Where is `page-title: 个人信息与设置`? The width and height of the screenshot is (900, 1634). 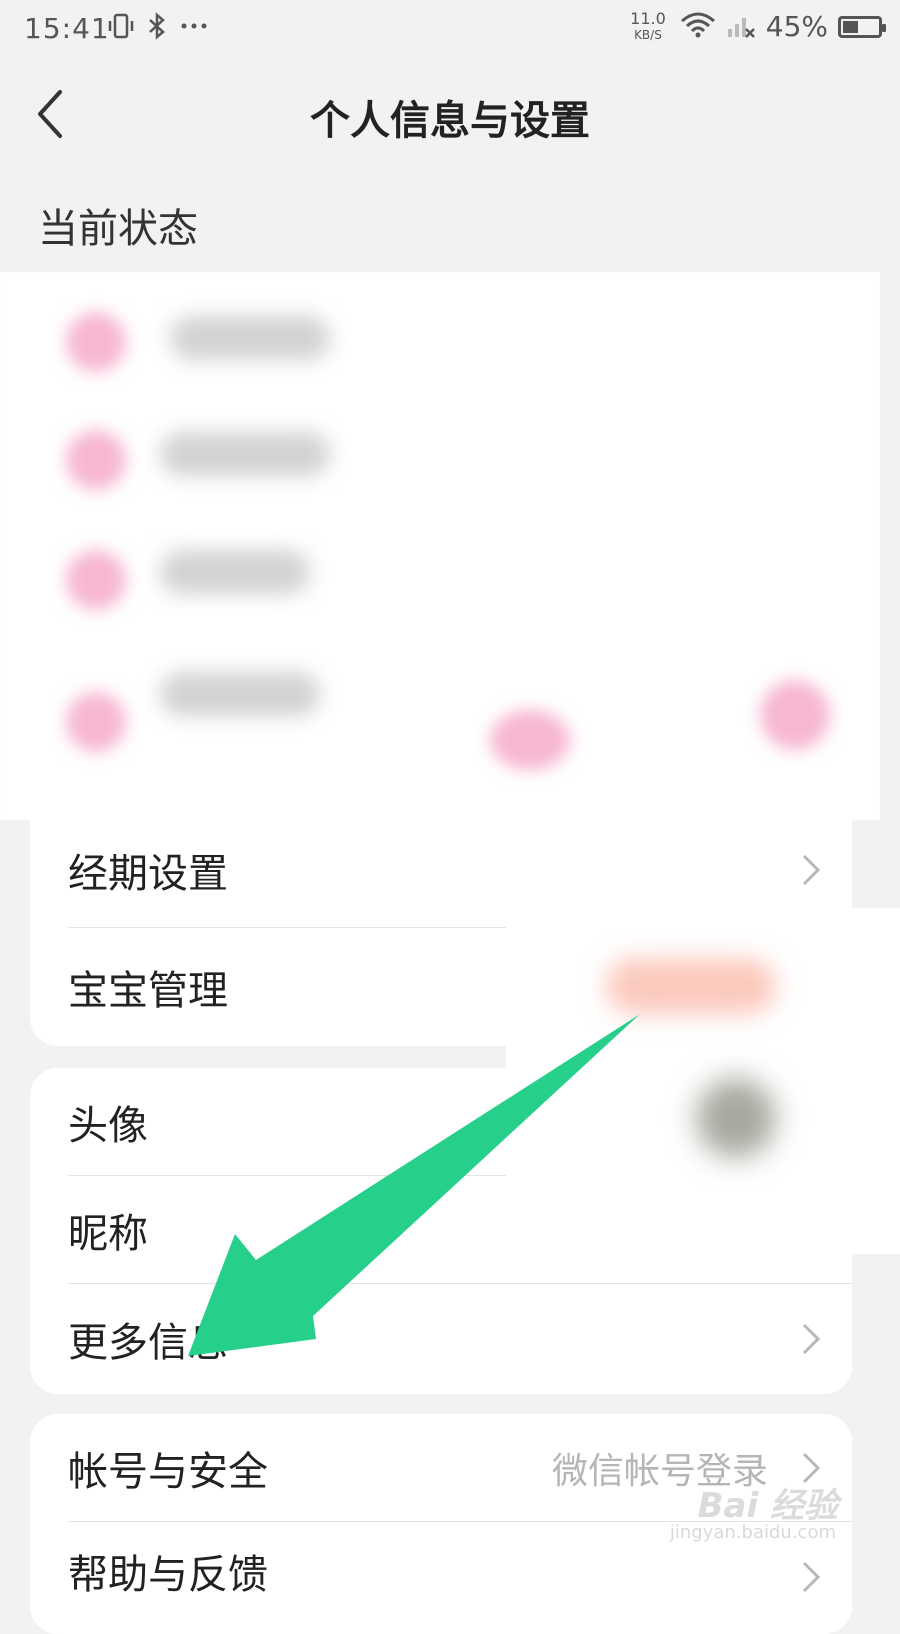
page-title: 个人信息与设置 is located at coordinates (450, 121).